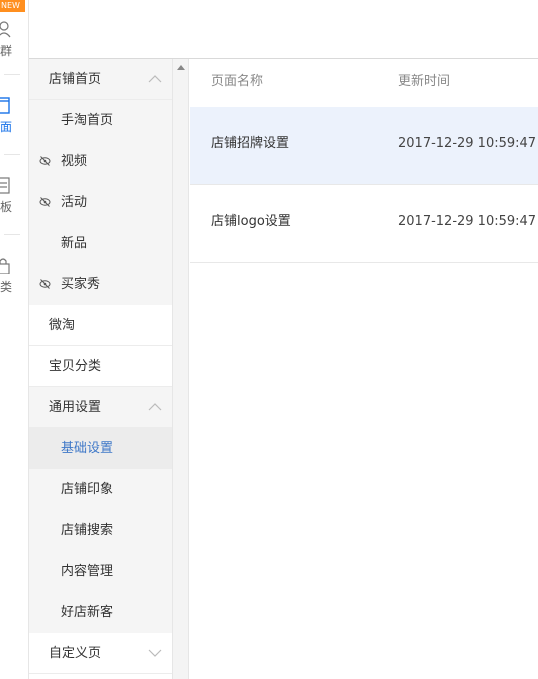 The height and width of the screenshot is (679, 538). Describe the element at coordinates (62, 325) in the screenshot. I see `nav-label: 微淘` at that location.